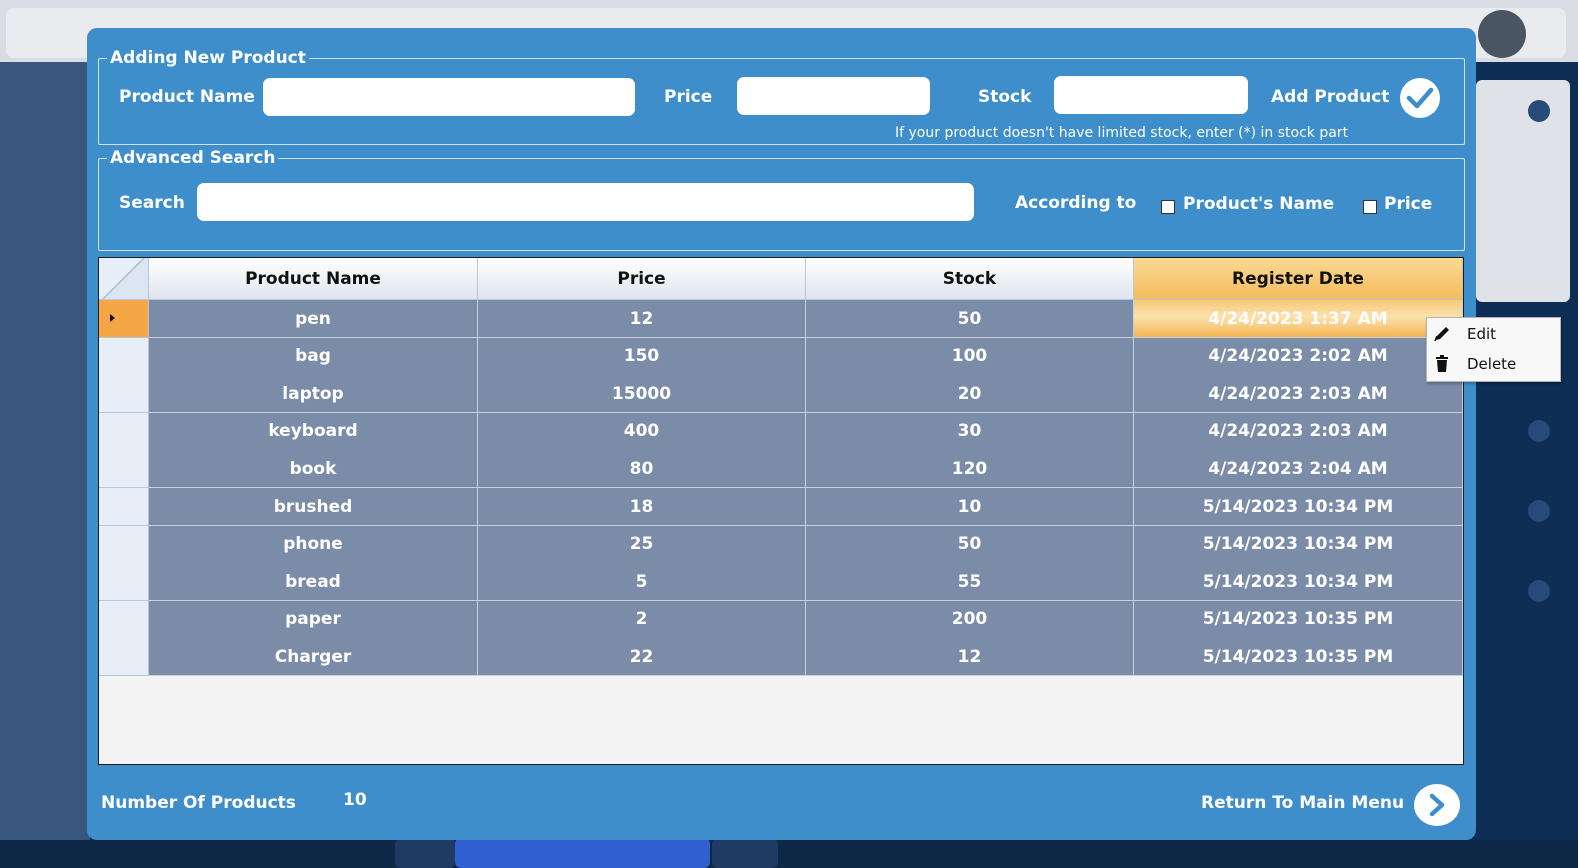 The image size is (1578, 868). Describe the element at coordinates (313, 394) in the screenshot. I see `product-name-cell: laptop` at that location.